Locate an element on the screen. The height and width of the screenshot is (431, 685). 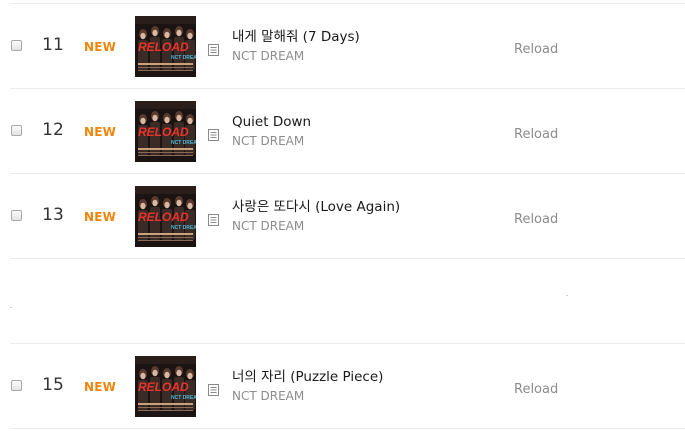
rank-number: 12 is located at coordinates (53, 130).